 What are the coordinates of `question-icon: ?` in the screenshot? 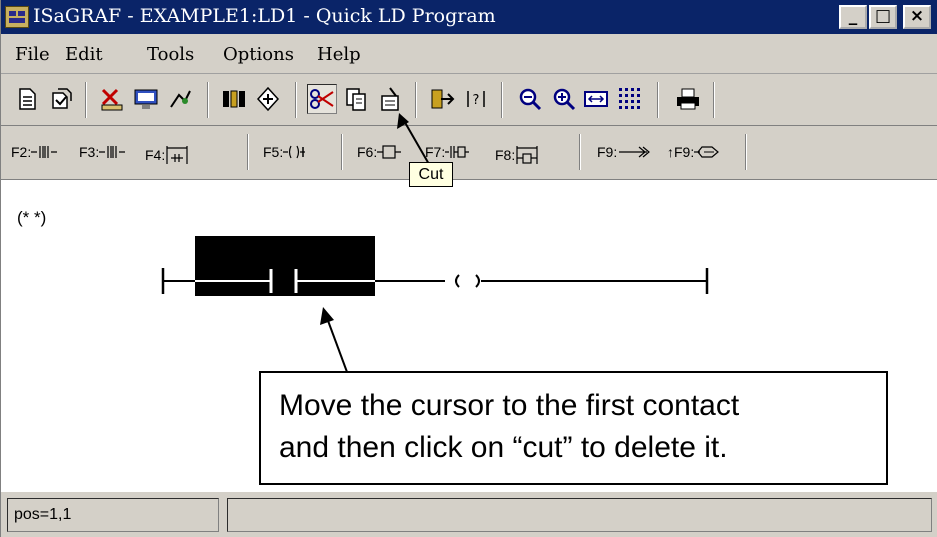 It's located at (476, 99).